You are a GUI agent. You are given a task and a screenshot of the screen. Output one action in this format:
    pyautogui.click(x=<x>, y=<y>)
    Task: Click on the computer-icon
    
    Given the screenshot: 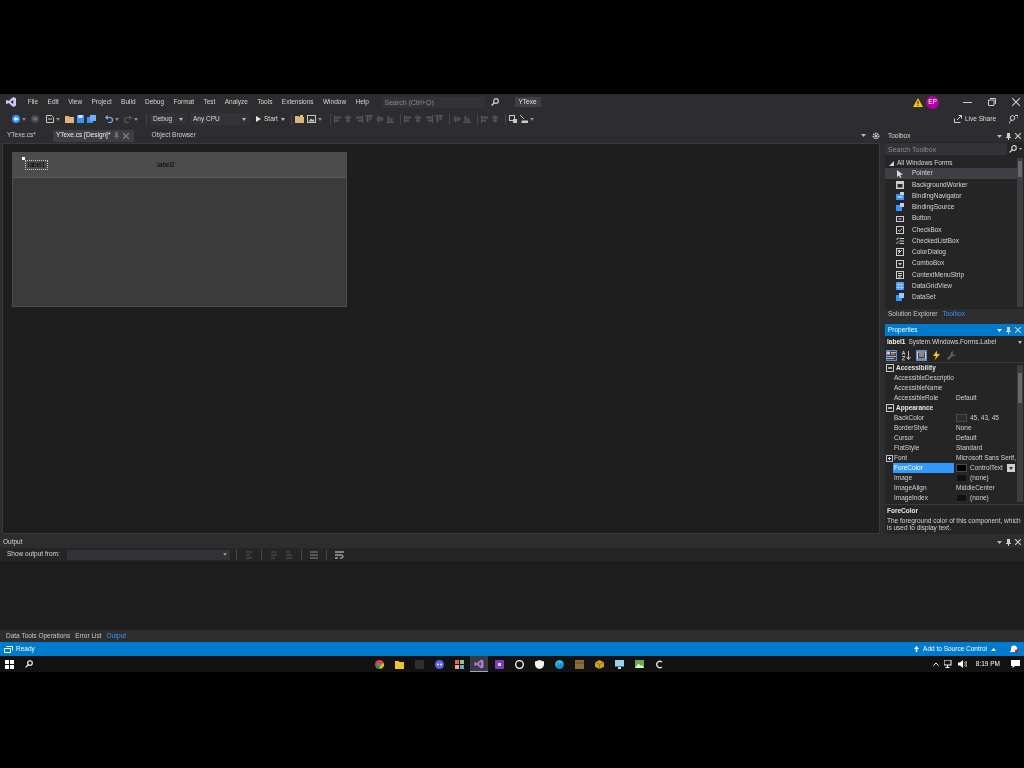 What is the action you would take?
    pyautogui.click(x=619, y=664)
    